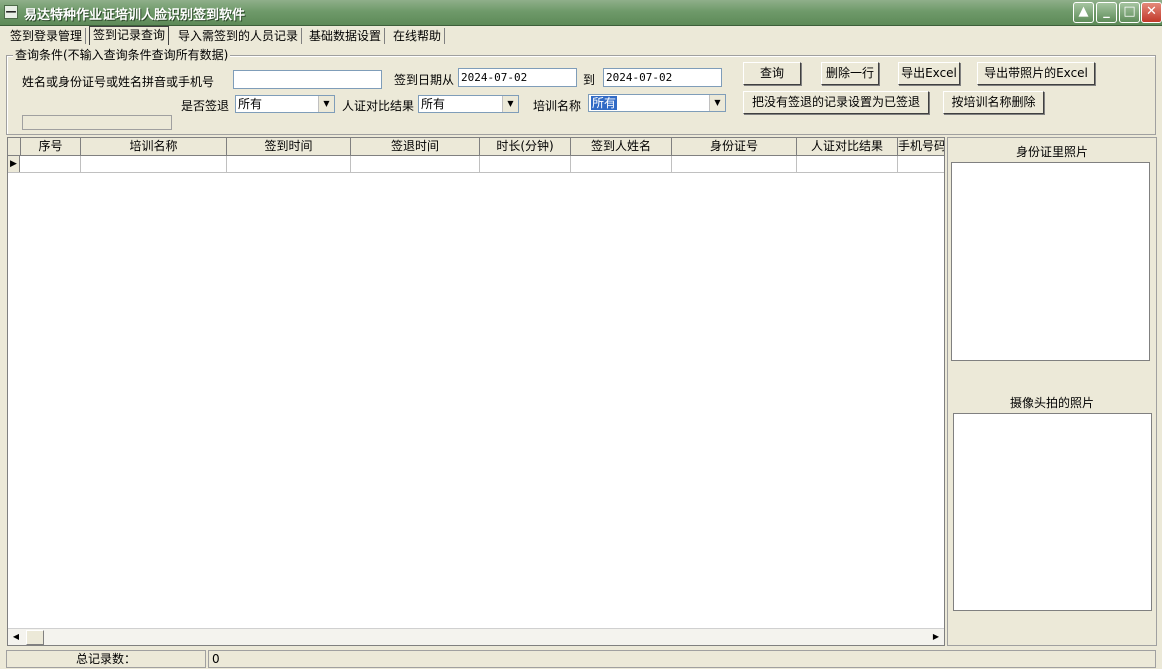 The height and width of the screenshot is (669, 1162). What do you see at coordinates (836, 102) in the screenshot?
I see `set-signed-out-button: 把没有签退的记录设置为已签退` at bounding box center [836, 102].